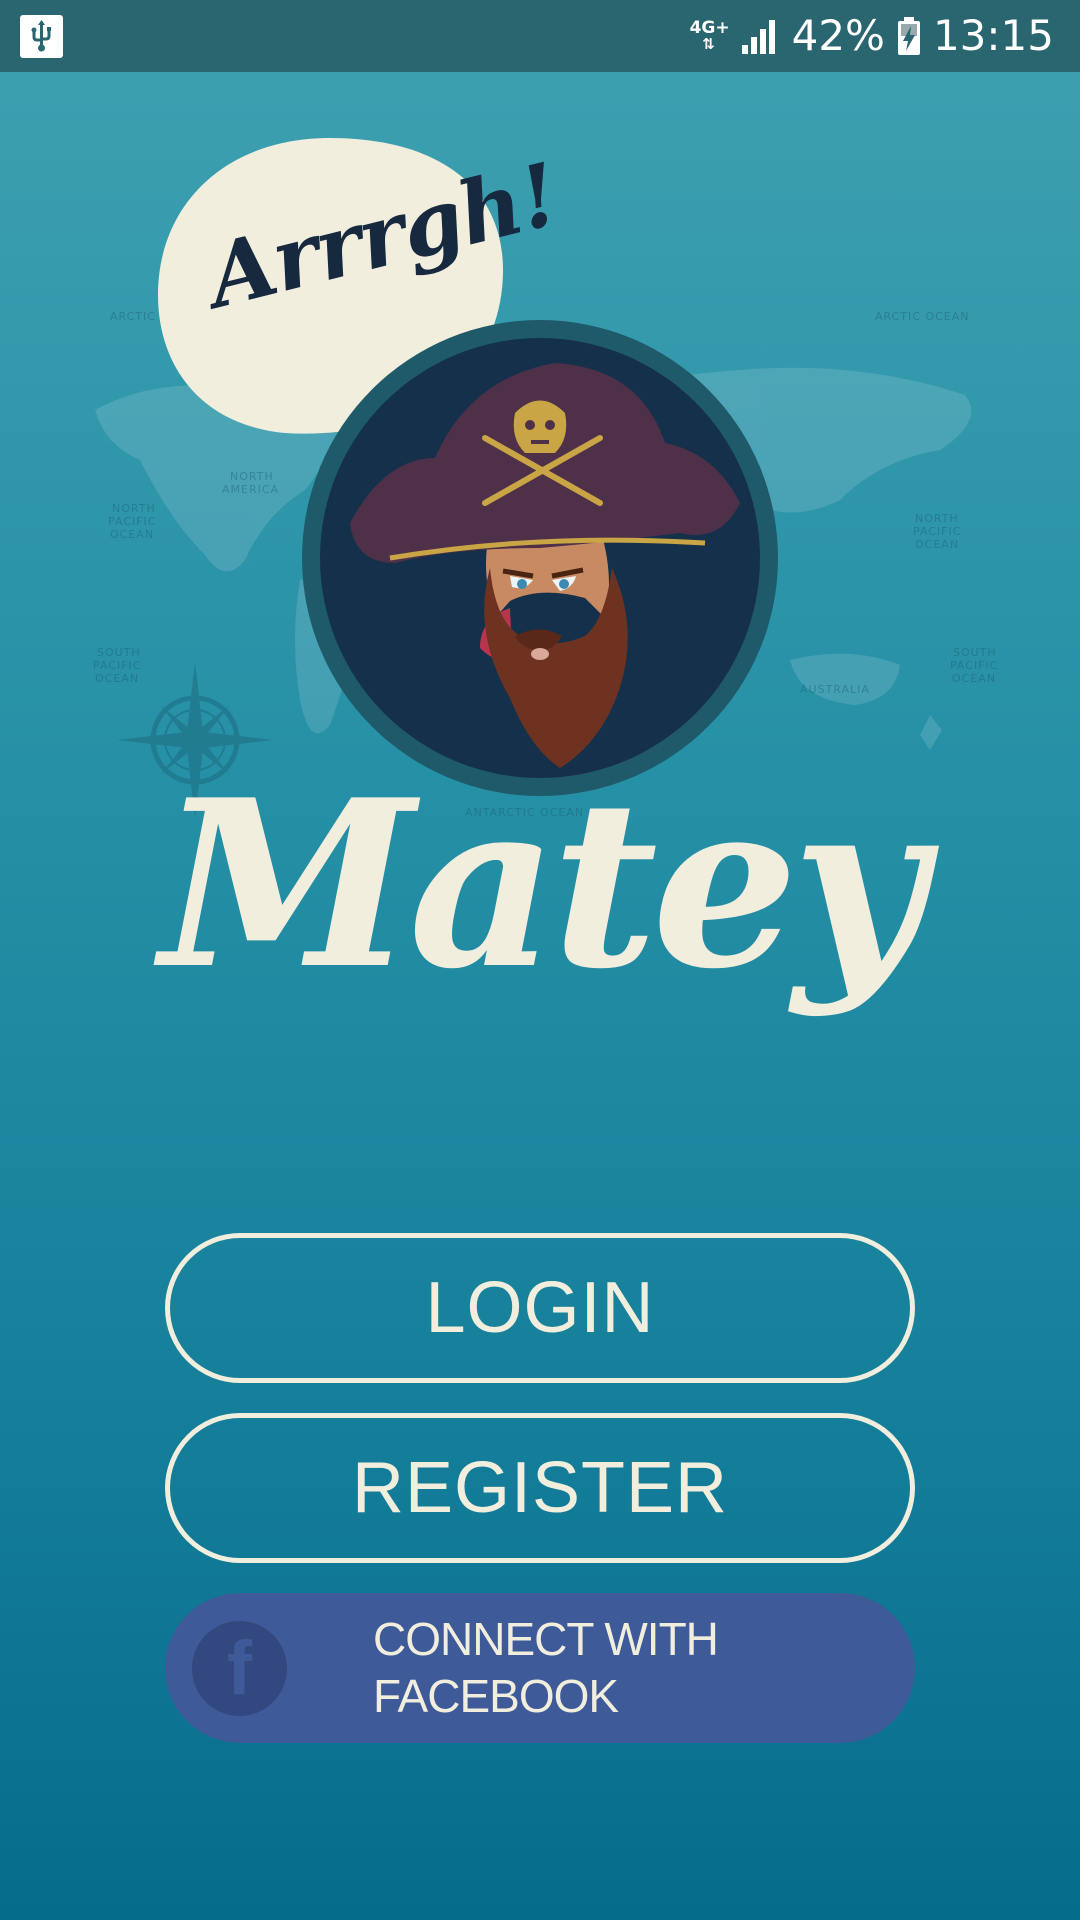 Image resolution: width=1080 pixels, height=1920 pixels. I want to click on battery-charging-icon, so click(908, 36).